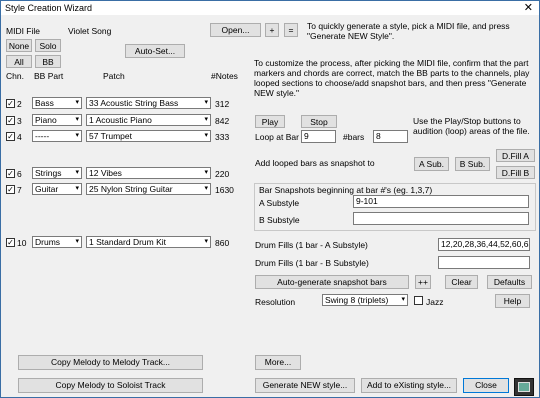 The image size is (540, 398). I want to click on patch-select: 1 Acoustic Piano ▾, so click(148, 120).